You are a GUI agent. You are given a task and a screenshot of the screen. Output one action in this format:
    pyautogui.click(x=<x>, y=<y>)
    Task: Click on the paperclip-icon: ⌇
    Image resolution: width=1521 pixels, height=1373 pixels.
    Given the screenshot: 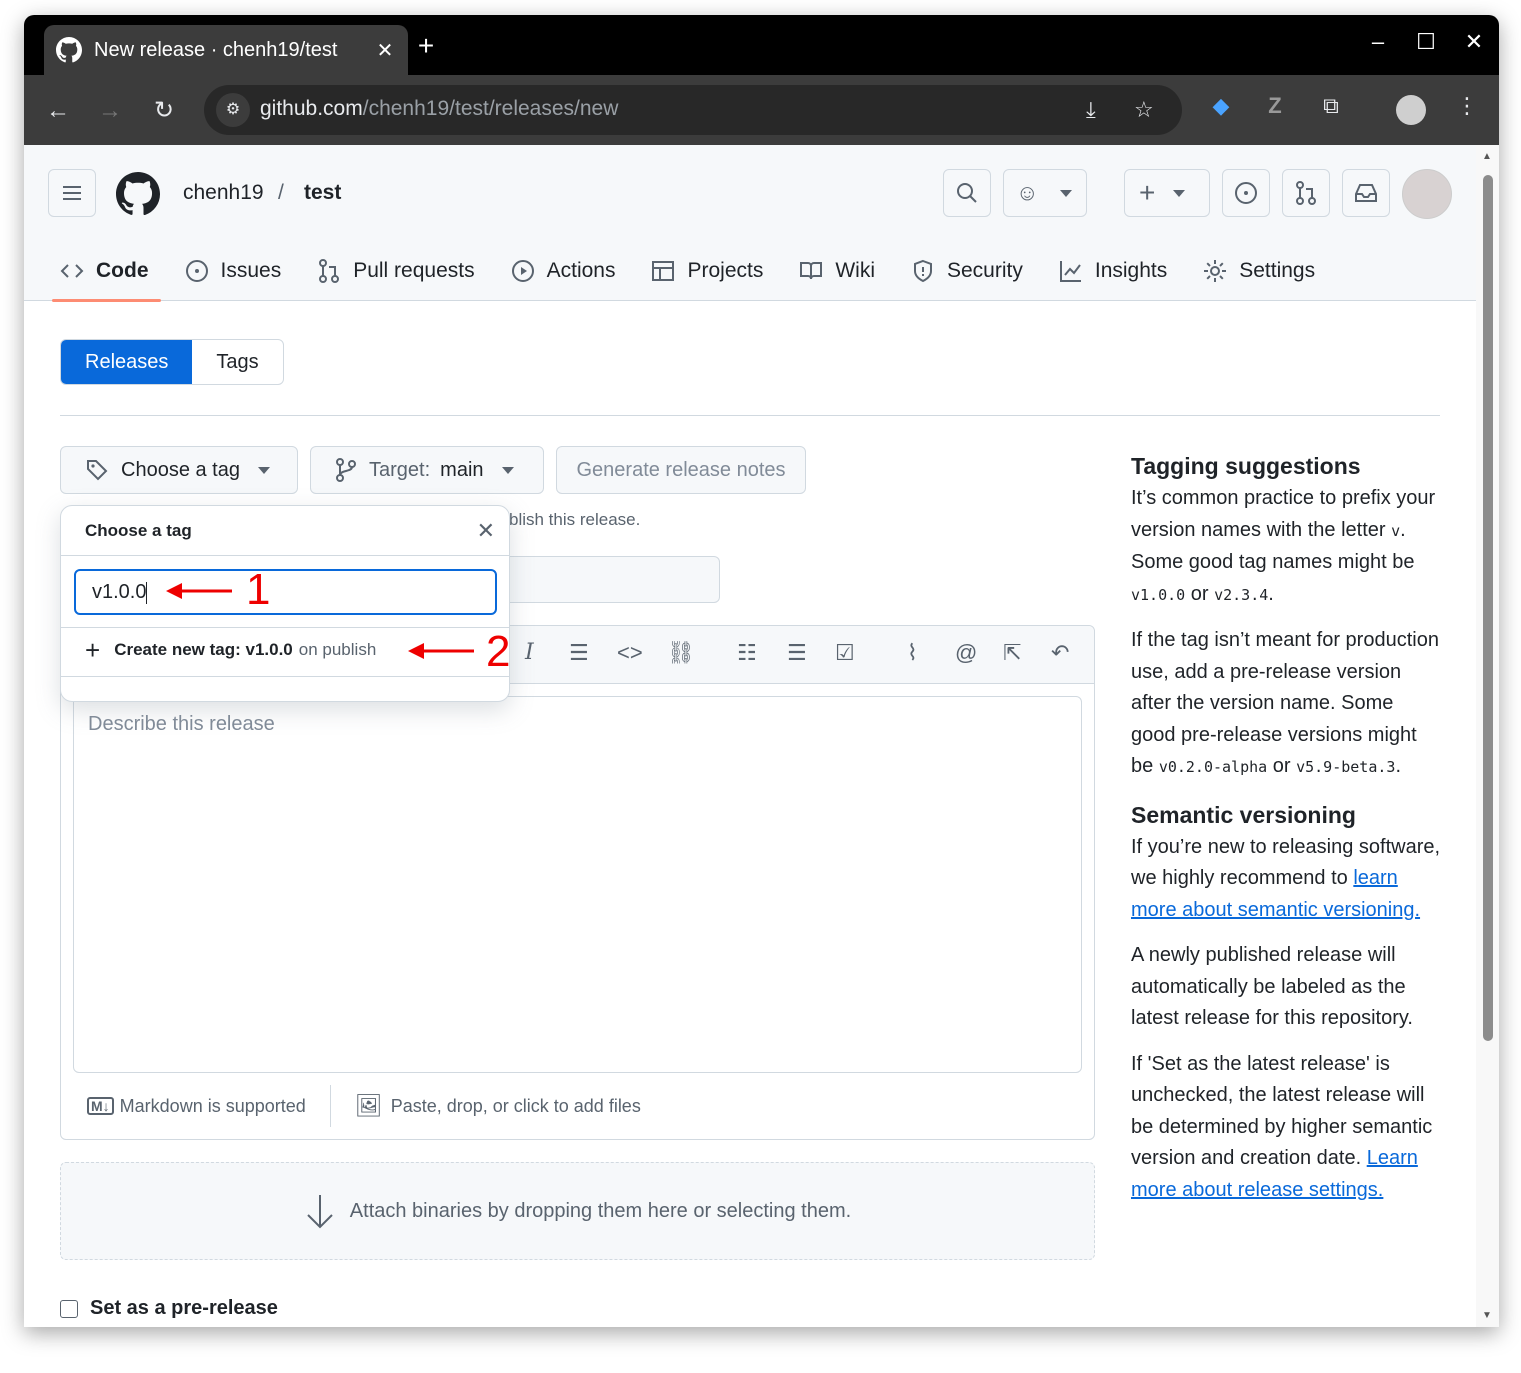 What is the action you would take?
    pyautogui.click(x=912, y=653)
    